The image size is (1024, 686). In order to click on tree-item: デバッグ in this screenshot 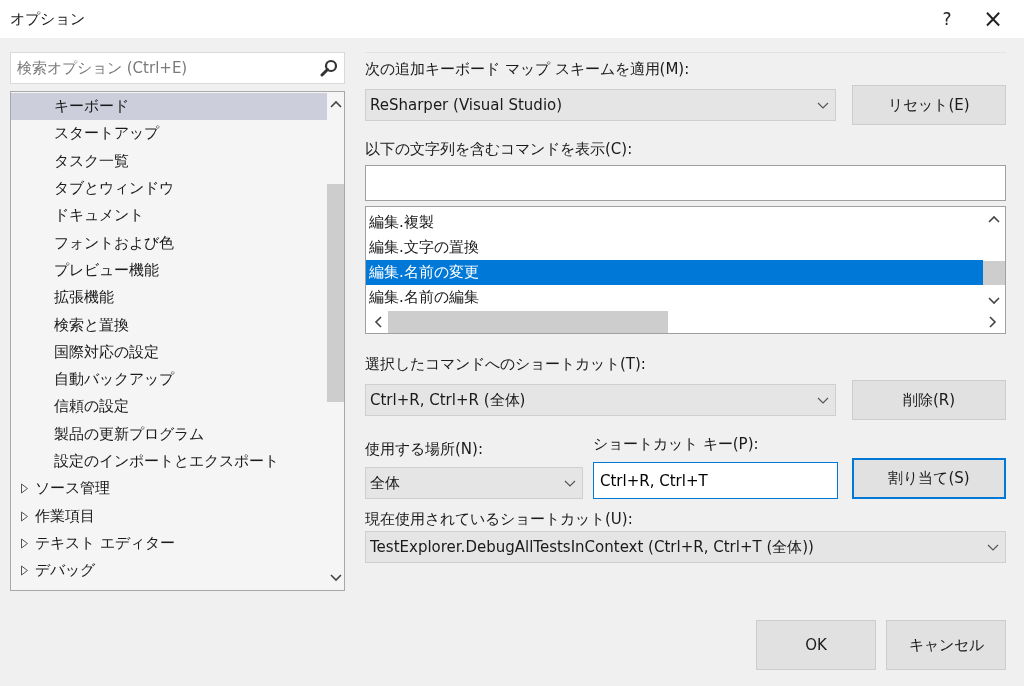, I will do `click(169, 571)`.